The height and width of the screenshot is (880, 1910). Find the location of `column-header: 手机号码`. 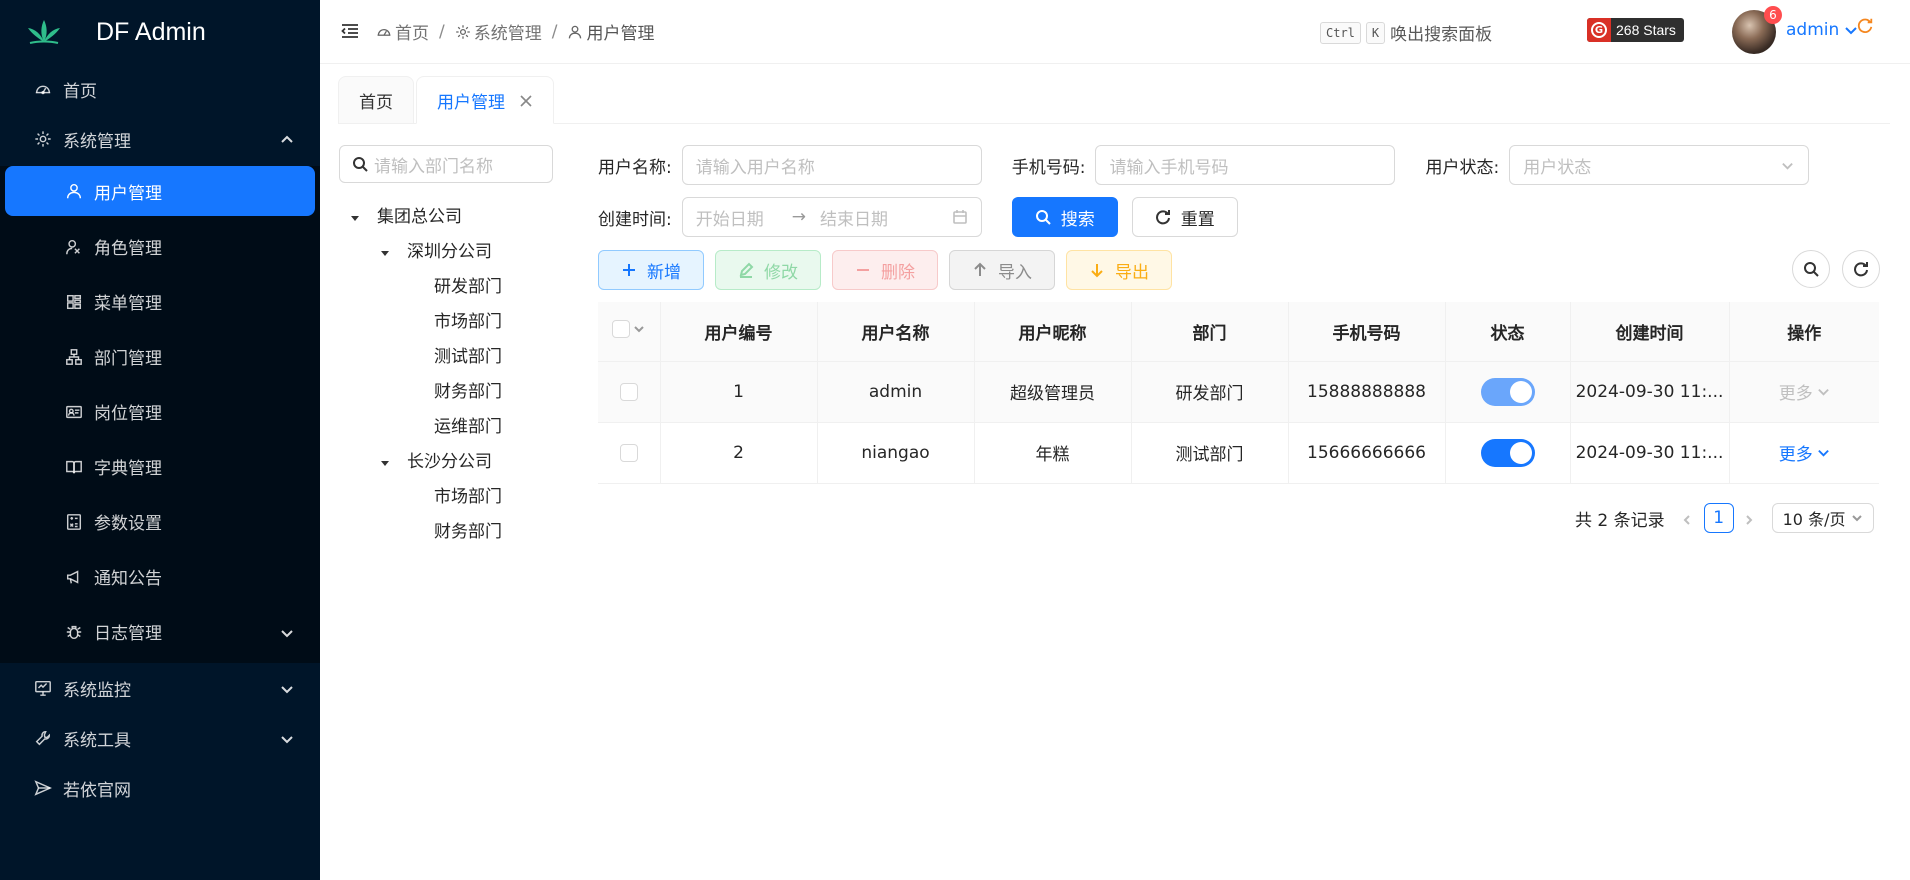

column-header: 手机号码 is located at coordinates (1367, 332).